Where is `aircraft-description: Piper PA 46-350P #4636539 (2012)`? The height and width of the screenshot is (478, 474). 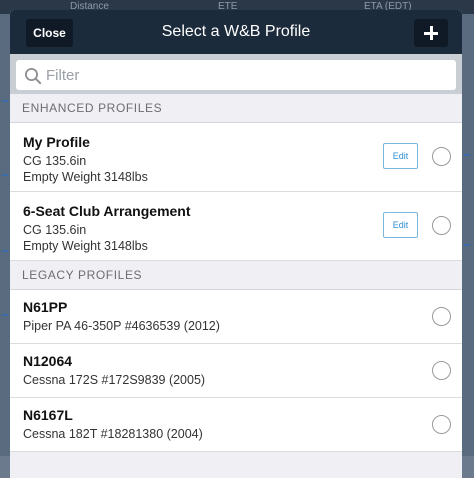
aircraft-description: Piper PA 46-350P #4636539 (2012) is located at coordinates (121, 326).